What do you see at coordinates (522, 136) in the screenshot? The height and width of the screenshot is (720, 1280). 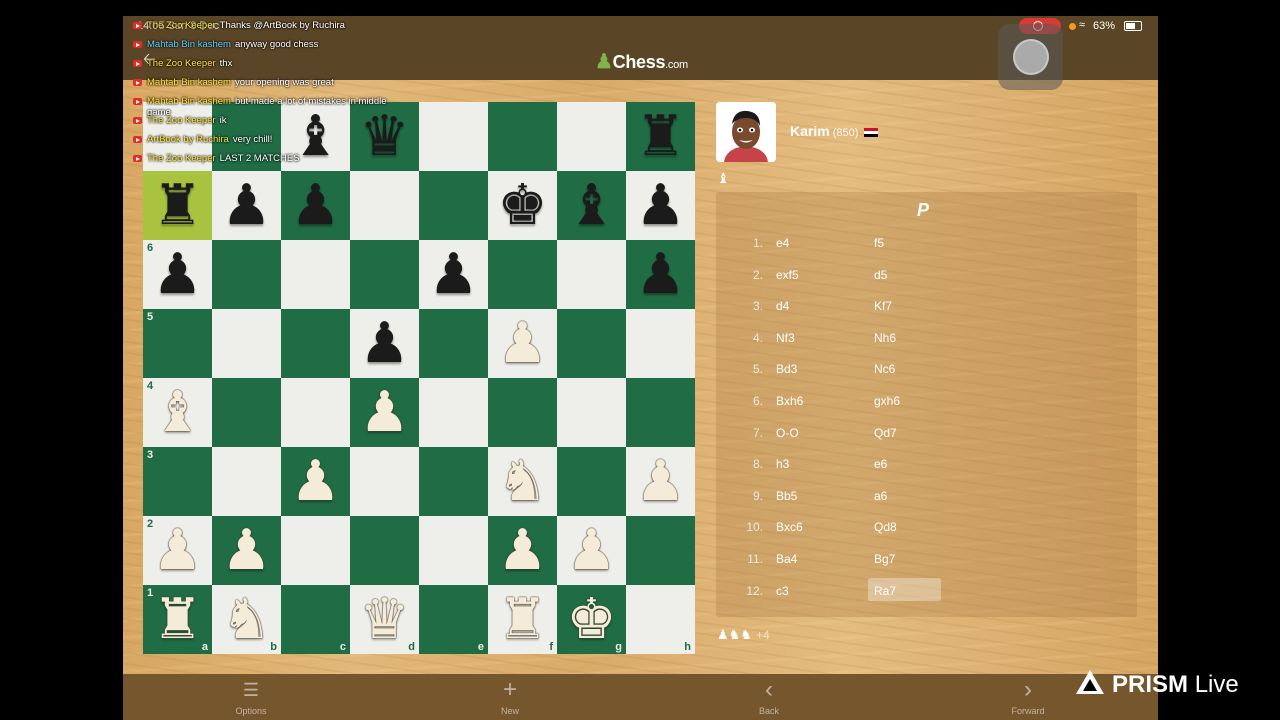 I see `square-f8` at bounding box center [522, 136].